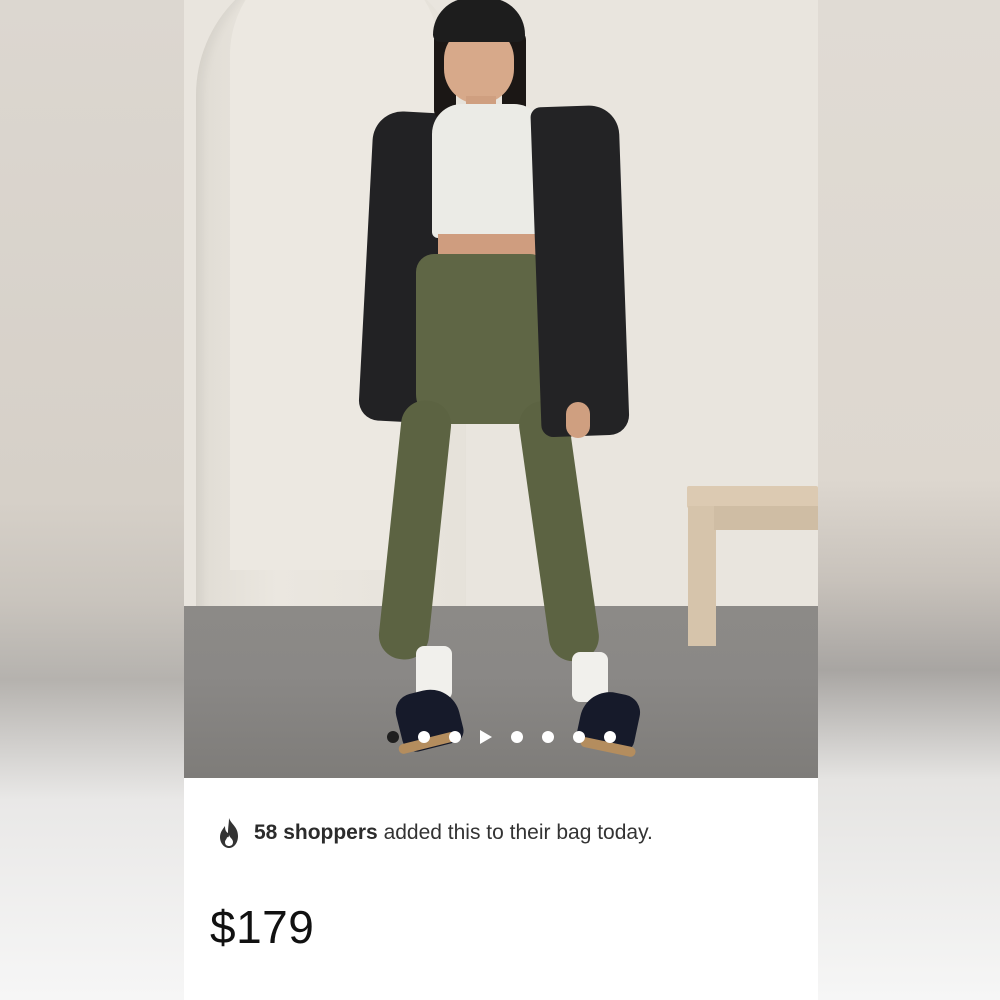 The width and height of the screenshot is (1000, 1000). I want to click on shopper-count: 58 shoppers, so click(316, 832).